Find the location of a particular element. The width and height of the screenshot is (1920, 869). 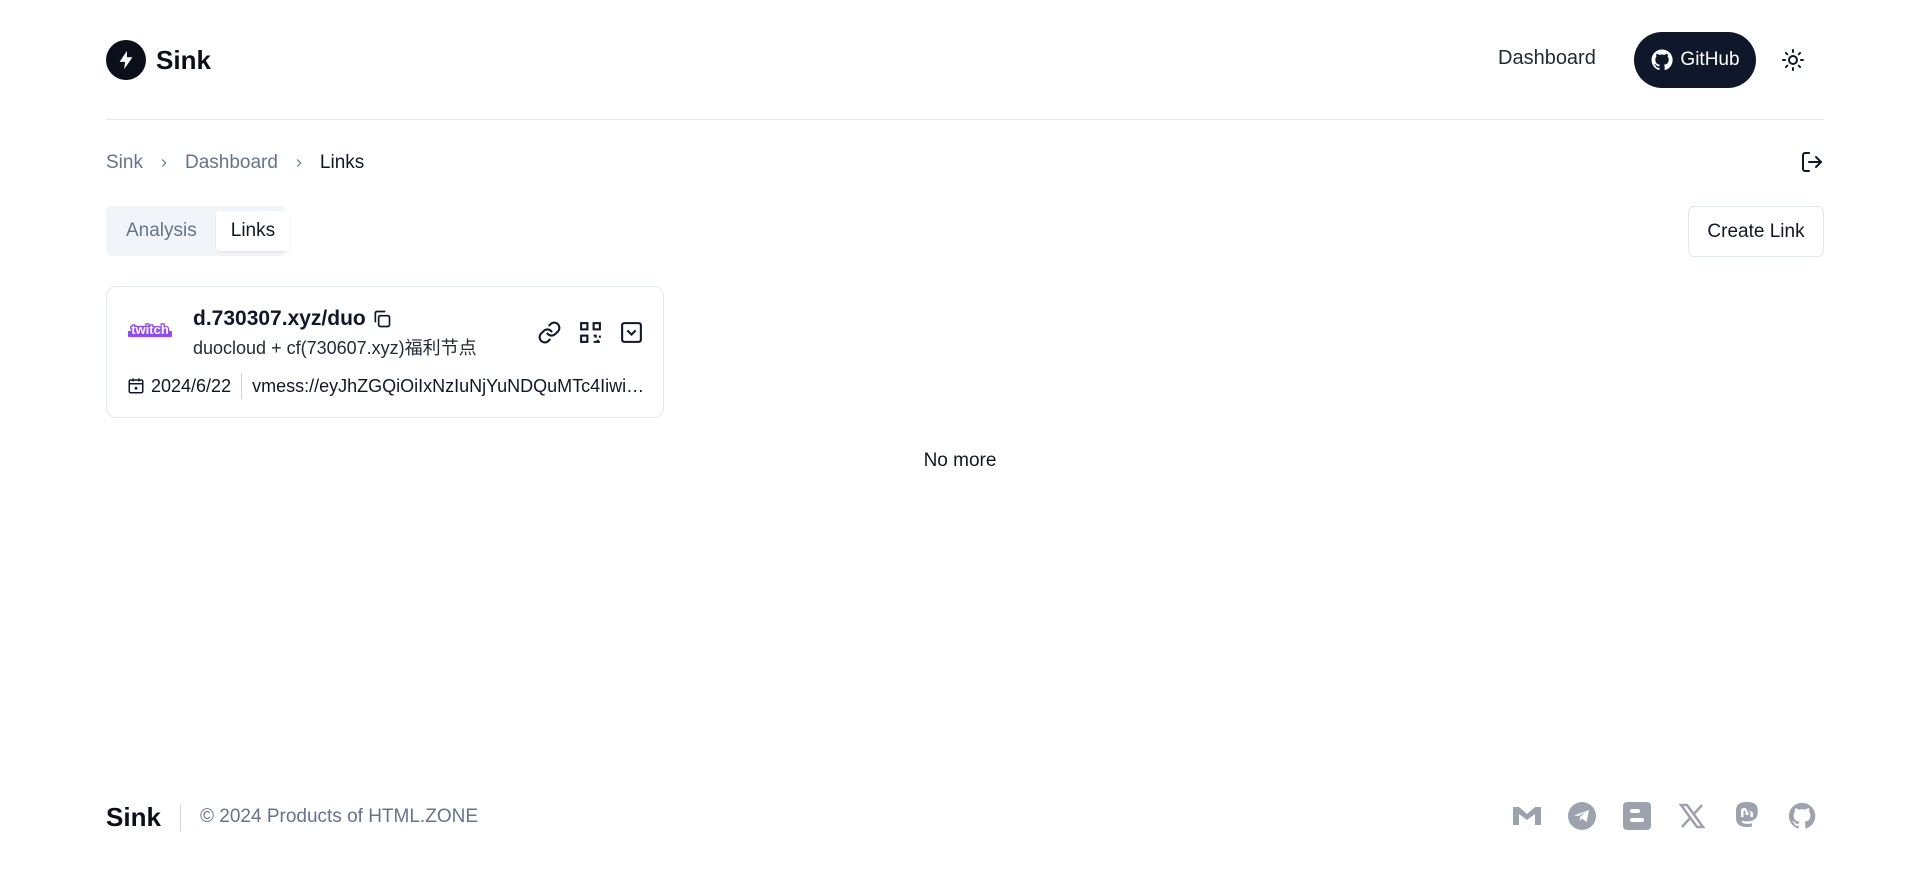

tab-analysis: Analysis is located at coordinates (161, 231).